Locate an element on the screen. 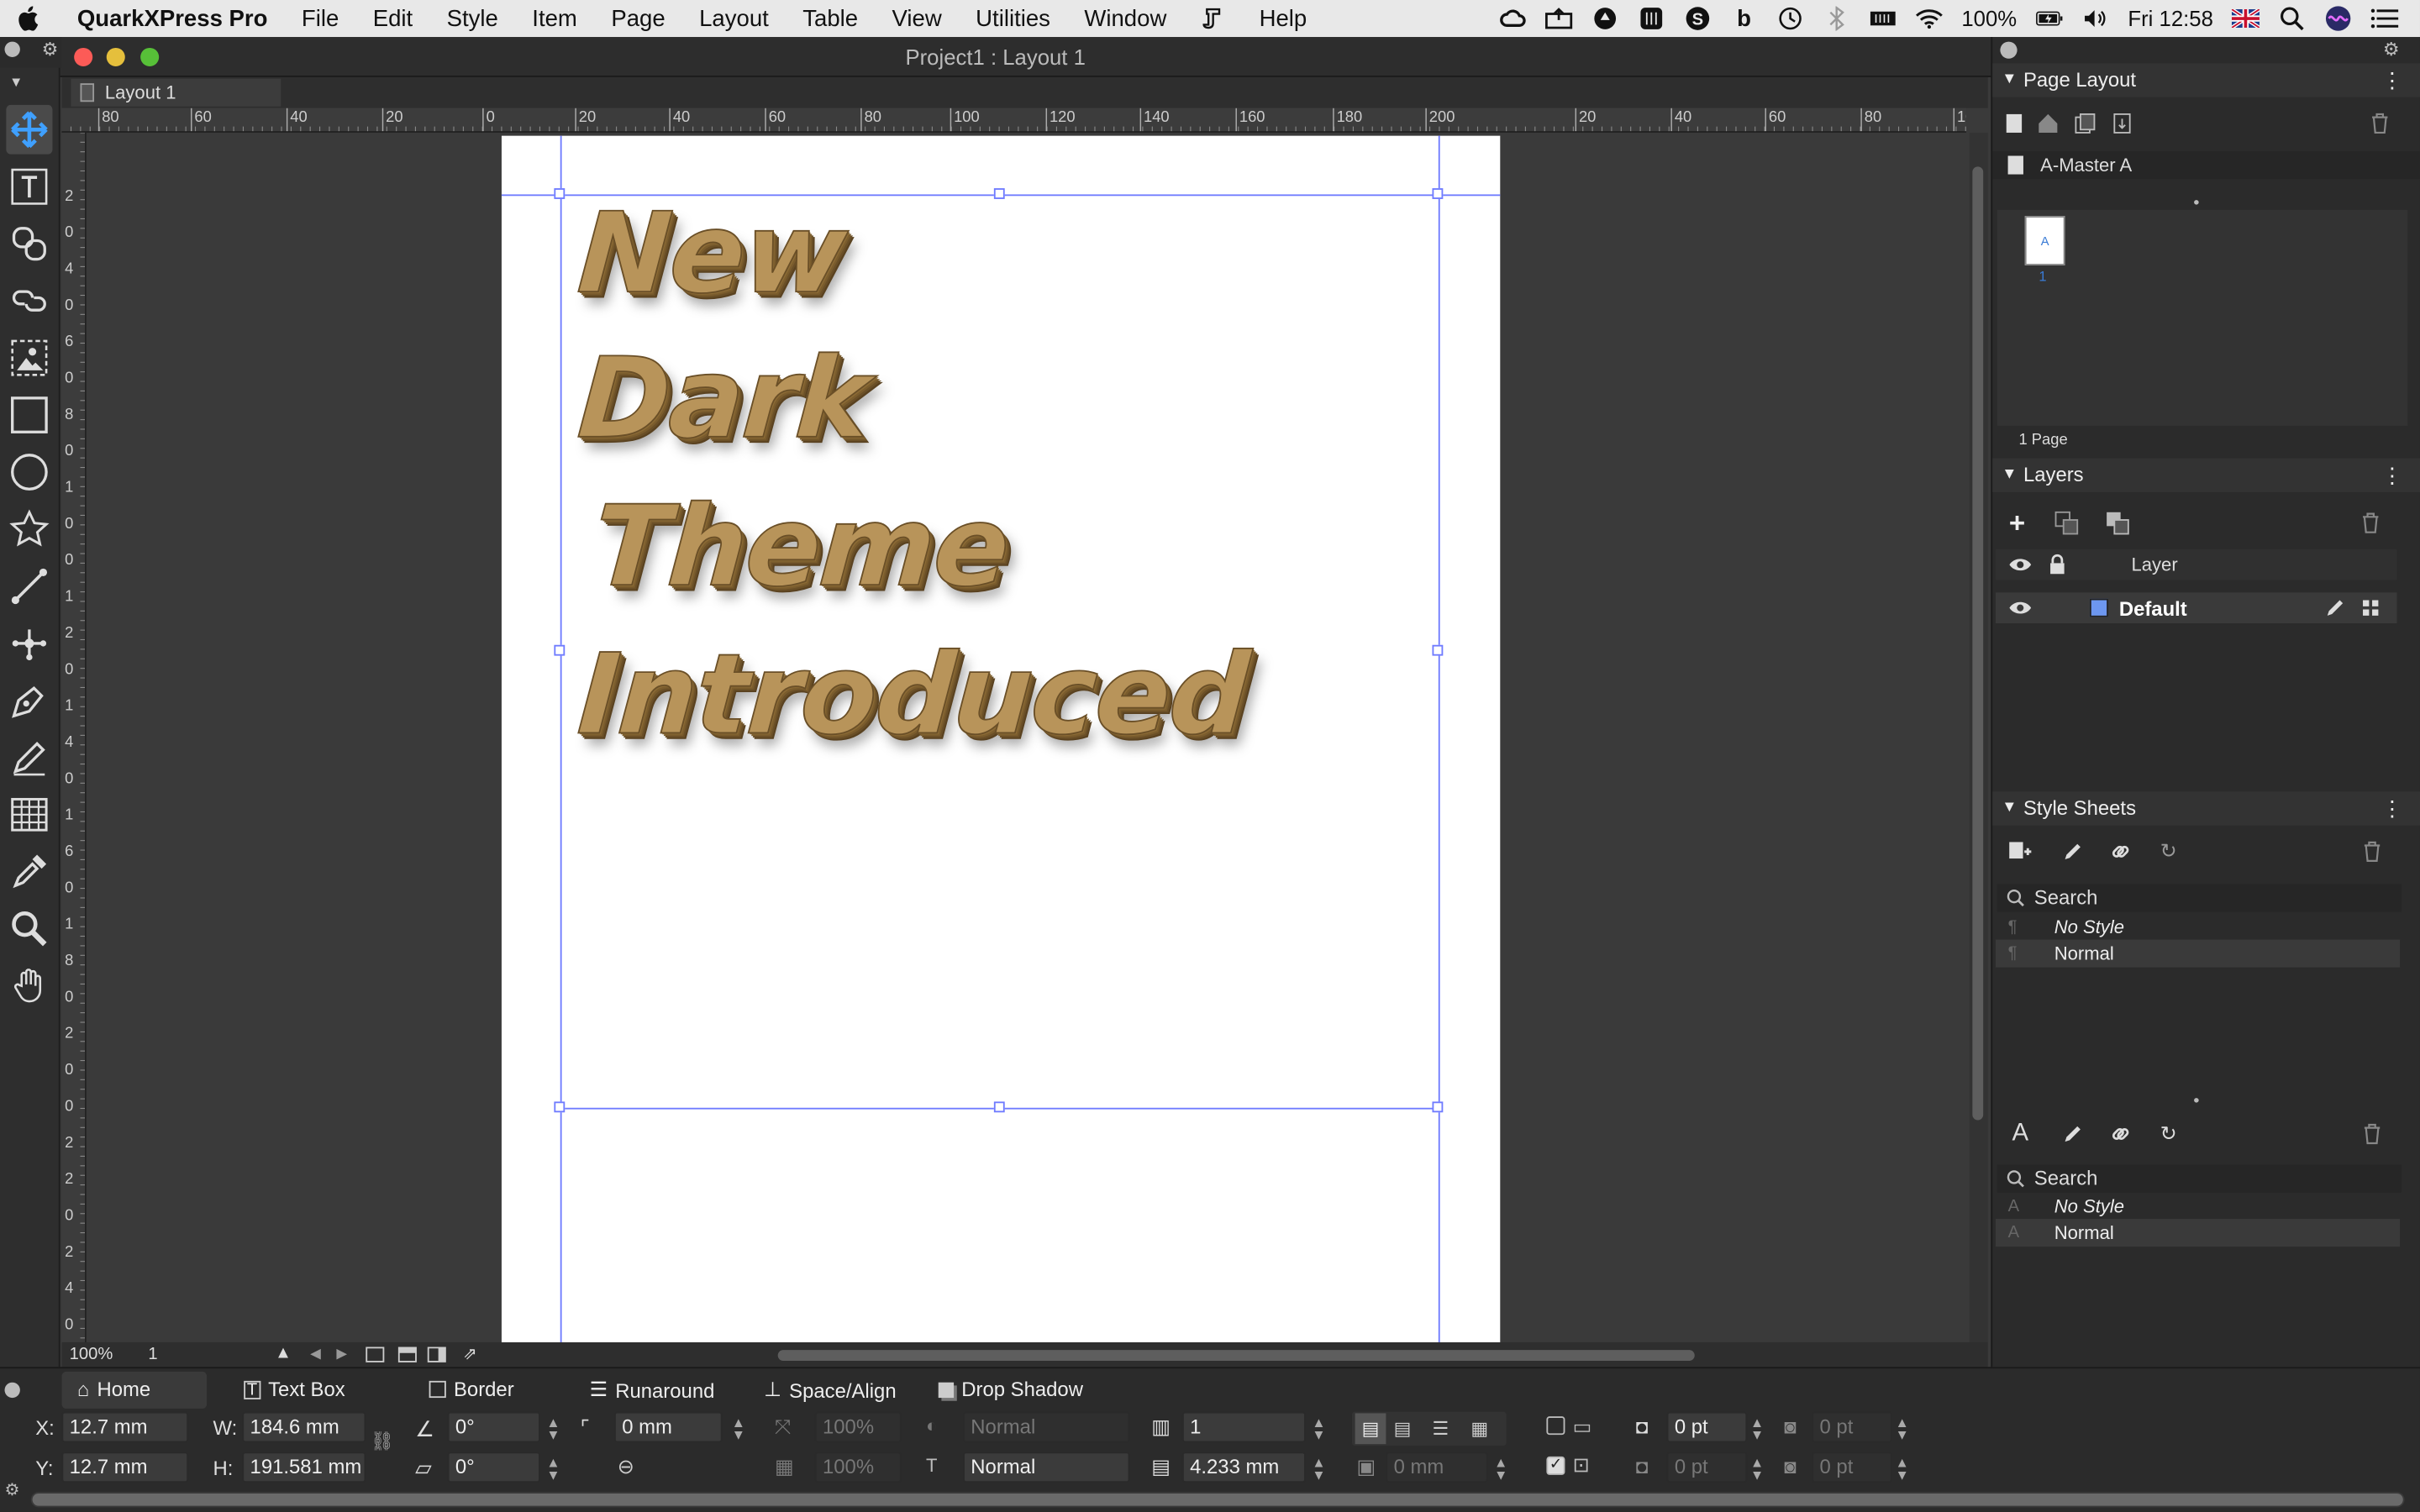  resize-handle-top-right is located at coordinates (1438, 193).